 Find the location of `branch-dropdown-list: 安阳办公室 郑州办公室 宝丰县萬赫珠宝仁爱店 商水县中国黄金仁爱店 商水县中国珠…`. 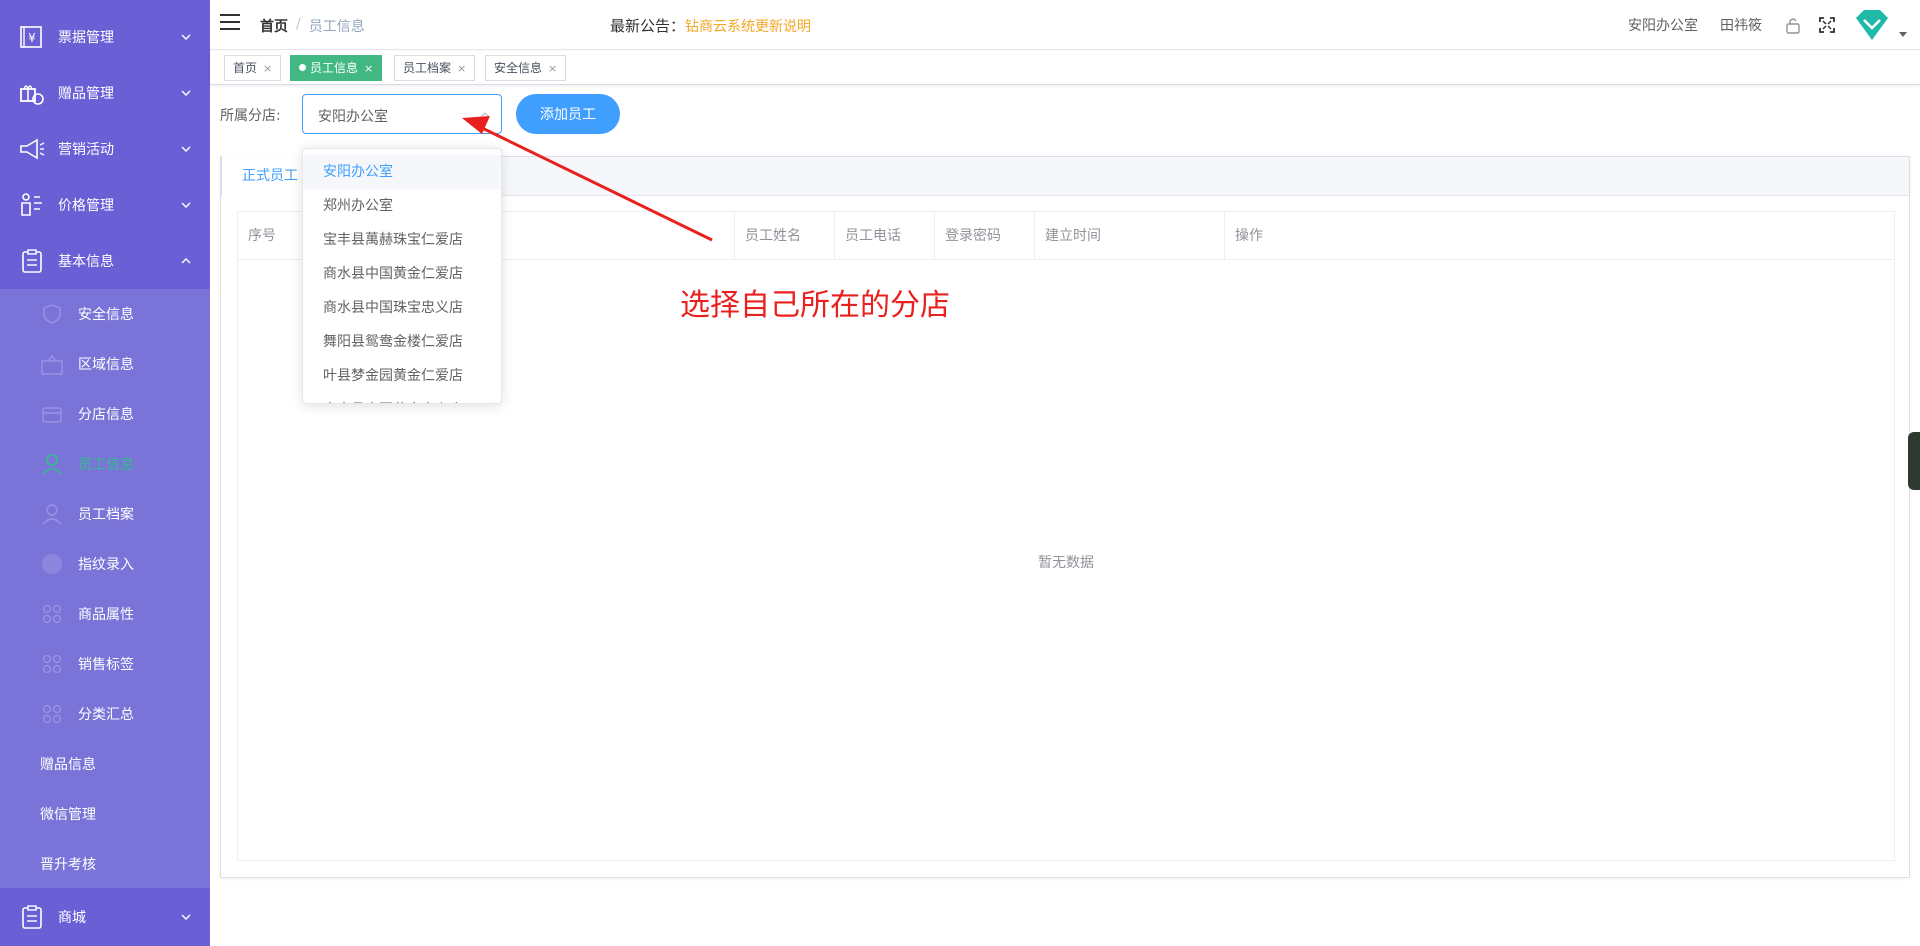

branch-dropdown-list: 安阳办公室 郑州办公室 宝丰县萬赫珠宝仁爱店 商水县中国黄金仁爱店 商水县中国珠… is located at coordinates (402, 276).